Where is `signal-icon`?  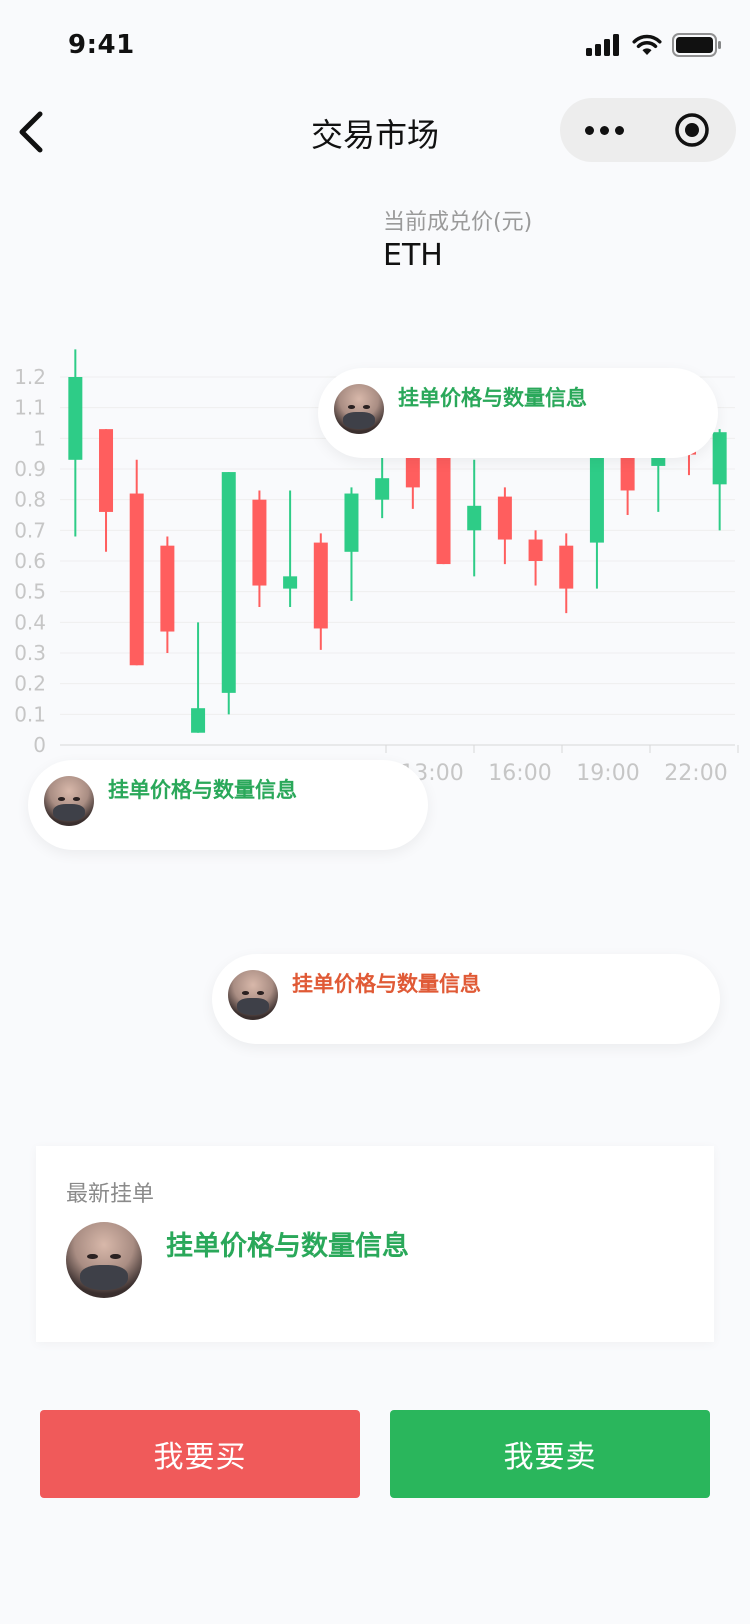
signal-icon is located at coordinates (602, 45).